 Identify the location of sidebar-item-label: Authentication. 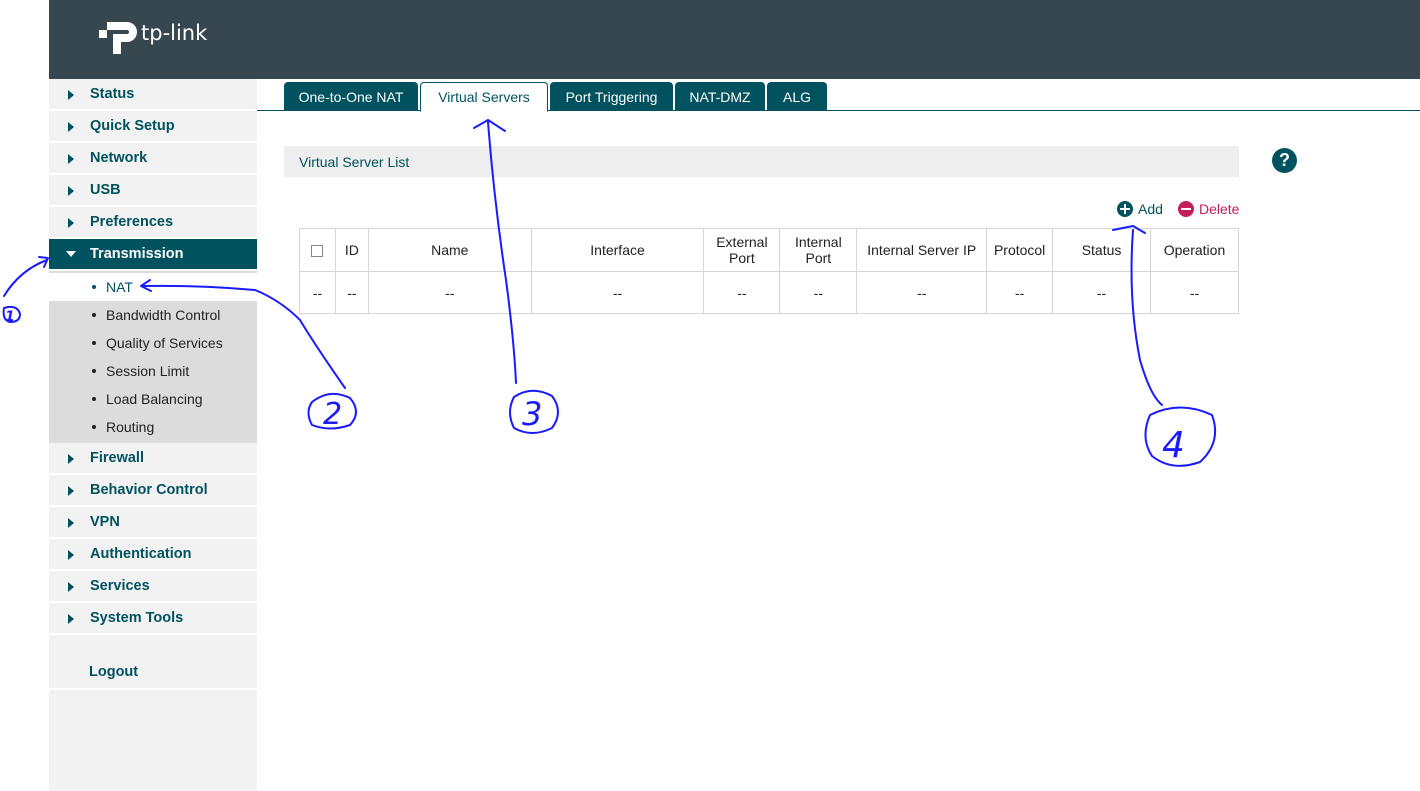
(141, 554).